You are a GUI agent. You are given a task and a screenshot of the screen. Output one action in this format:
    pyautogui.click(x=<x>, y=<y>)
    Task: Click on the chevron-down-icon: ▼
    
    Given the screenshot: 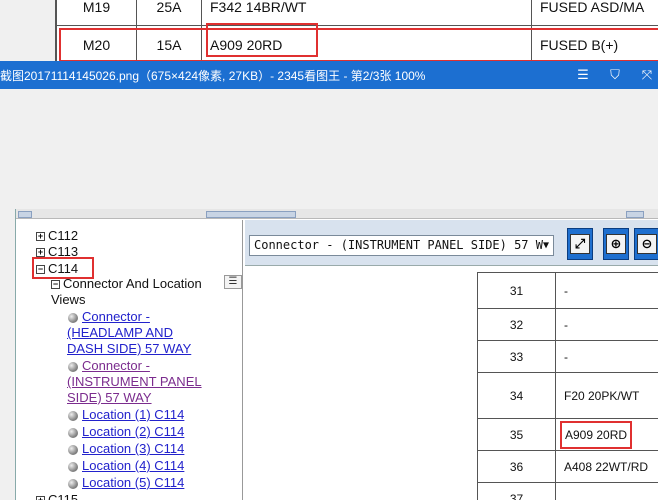 What is the action you would take?
    pyautogui.click(x=546, y=245)
    